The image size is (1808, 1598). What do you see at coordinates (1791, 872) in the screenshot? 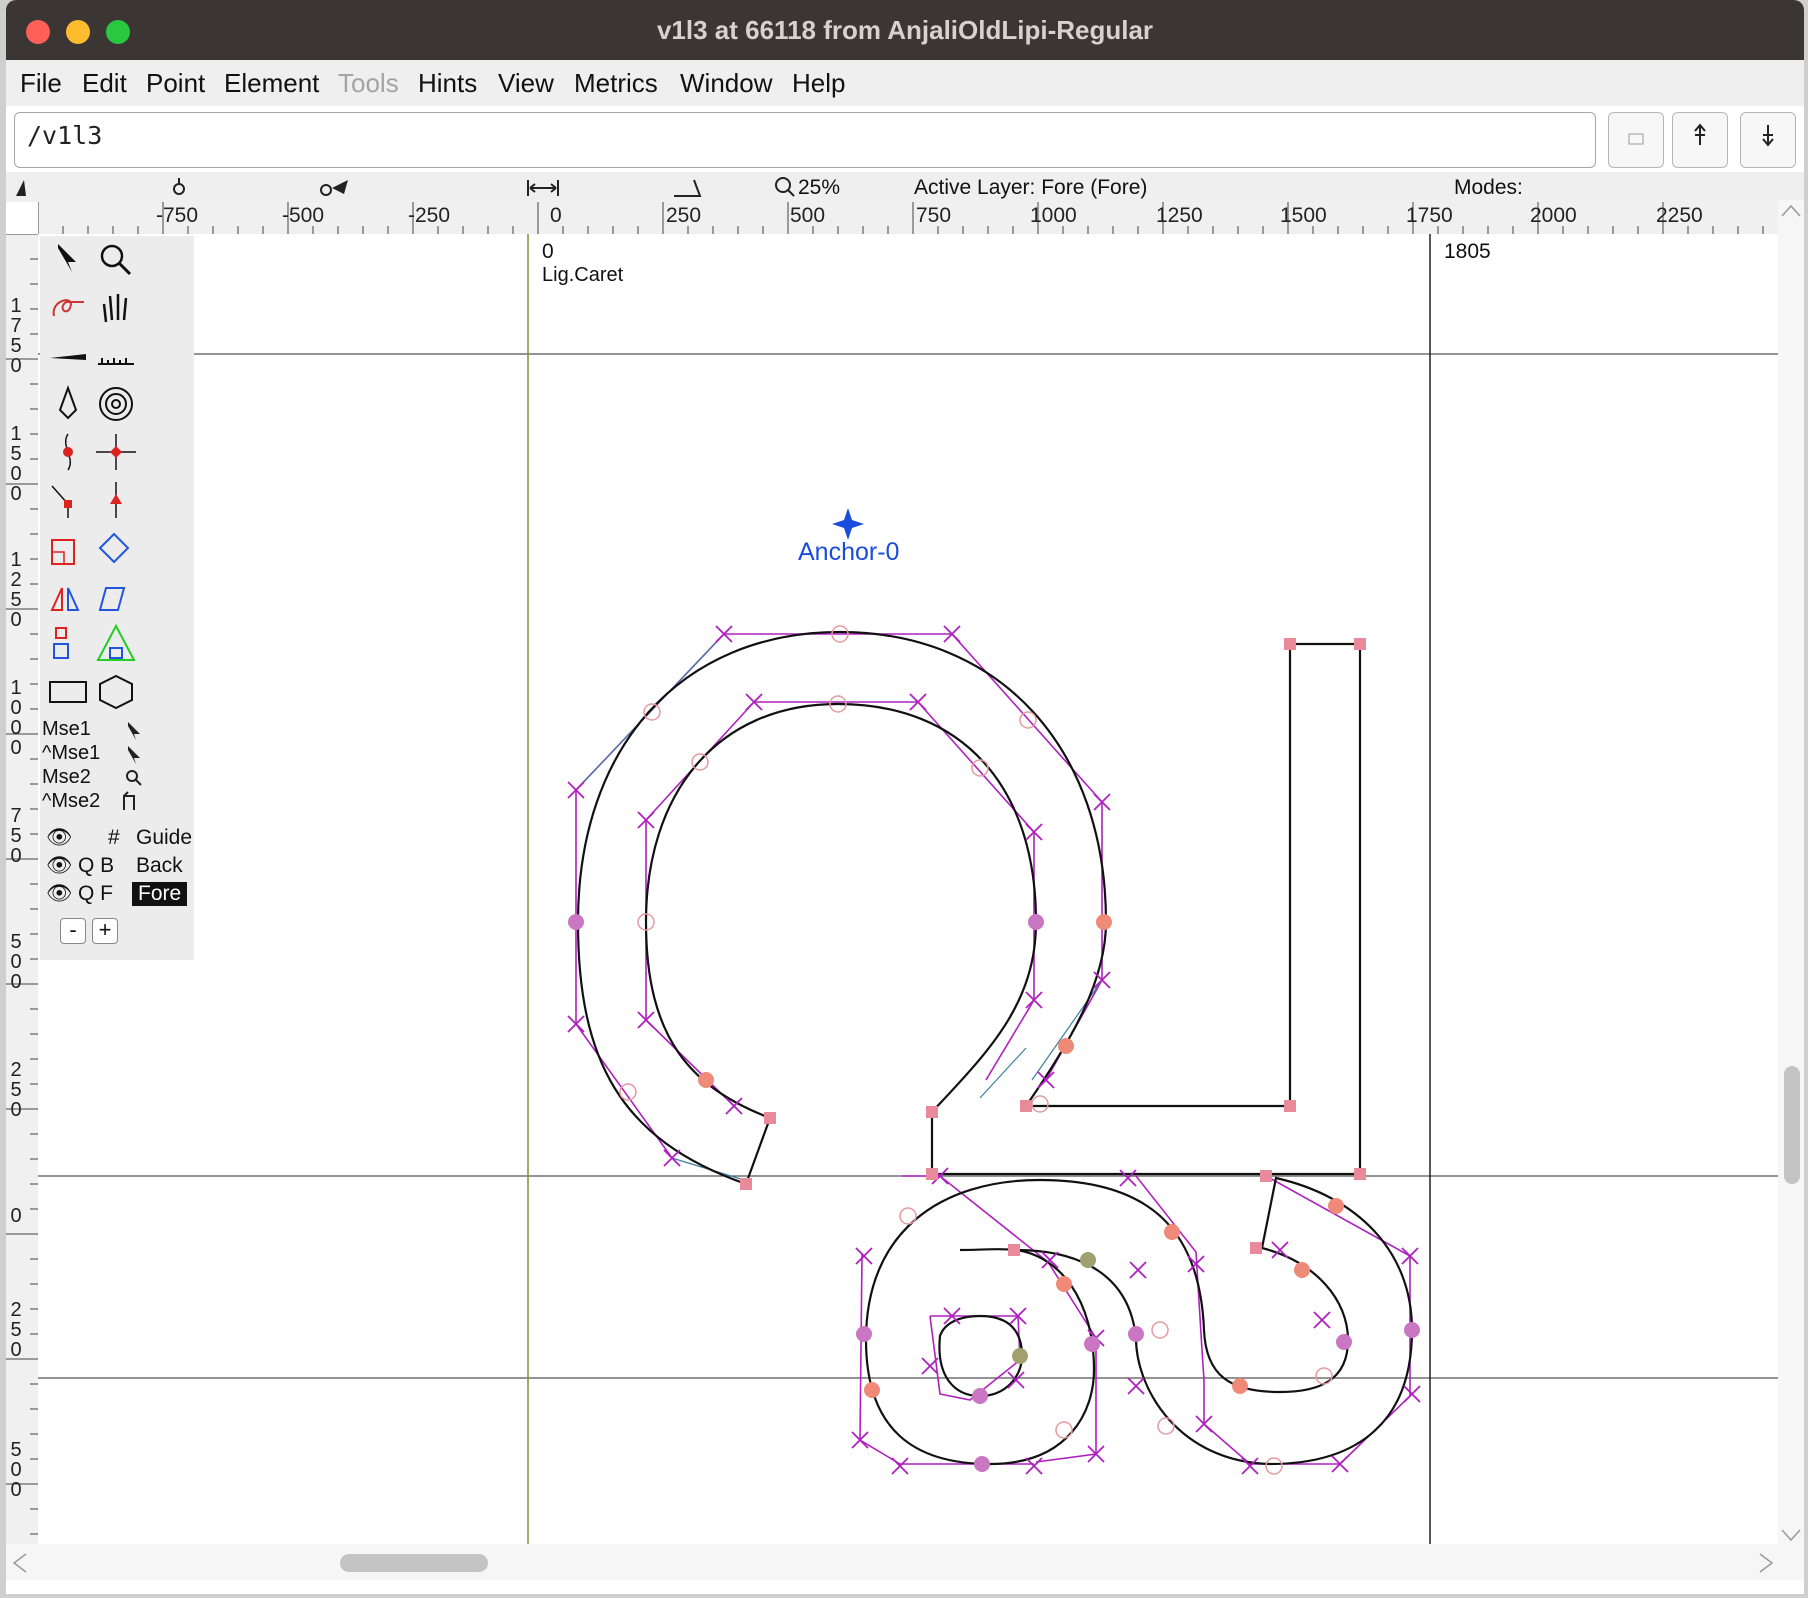
I see `vertical-scrollbar` at bounding box center [1791, 872].